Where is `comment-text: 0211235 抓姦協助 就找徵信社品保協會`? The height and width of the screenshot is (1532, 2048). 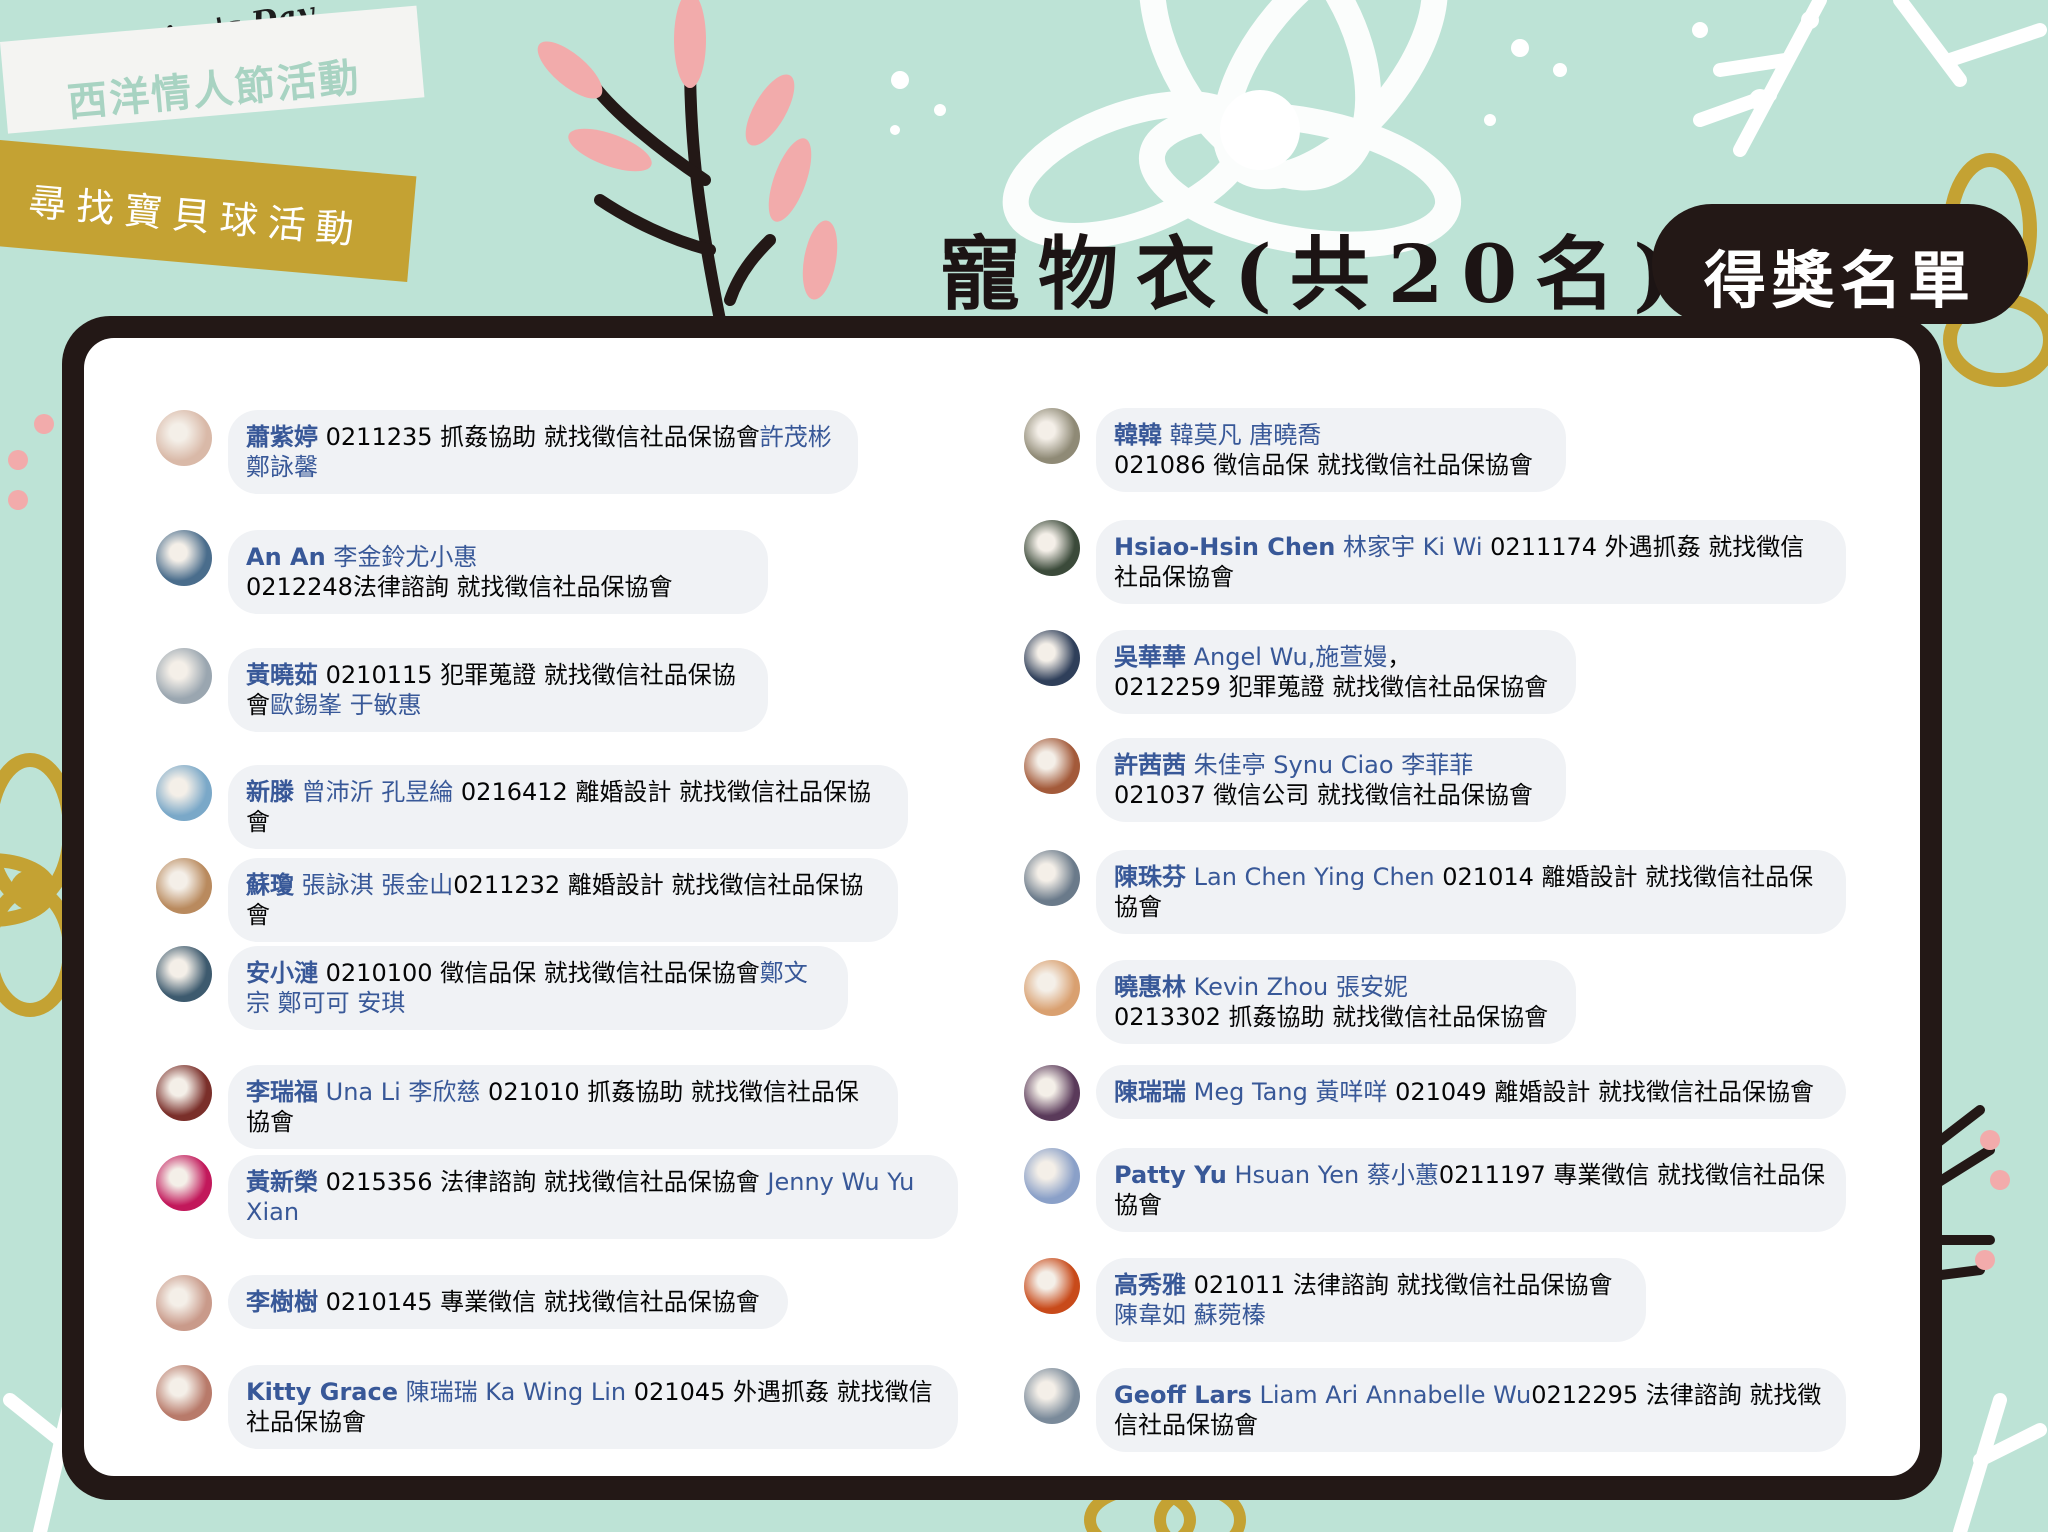
comment-text: 0211235 抓姦協助 就找徵信社品保協會 is located at coordinates (539, 437).